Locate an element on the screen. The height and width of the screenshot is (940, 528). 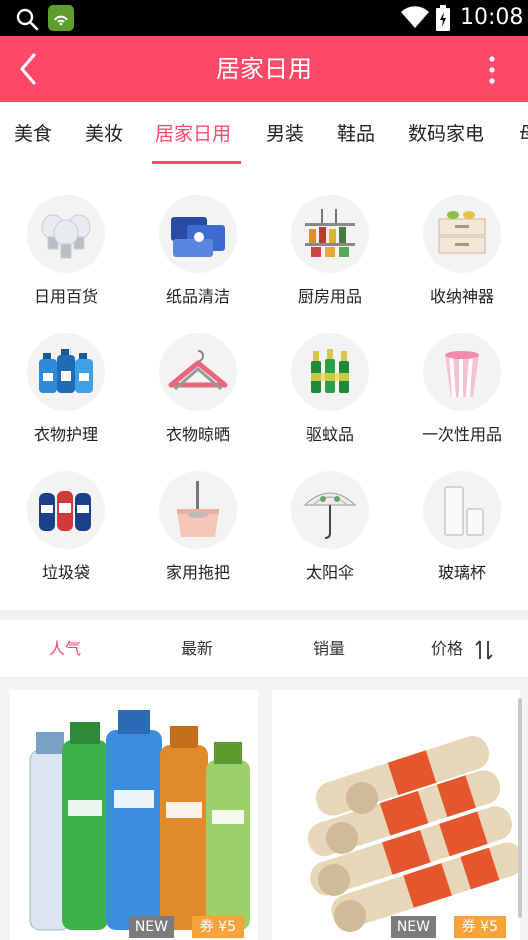
category-label: 家用拖把 is located at coordinates (197, 572).